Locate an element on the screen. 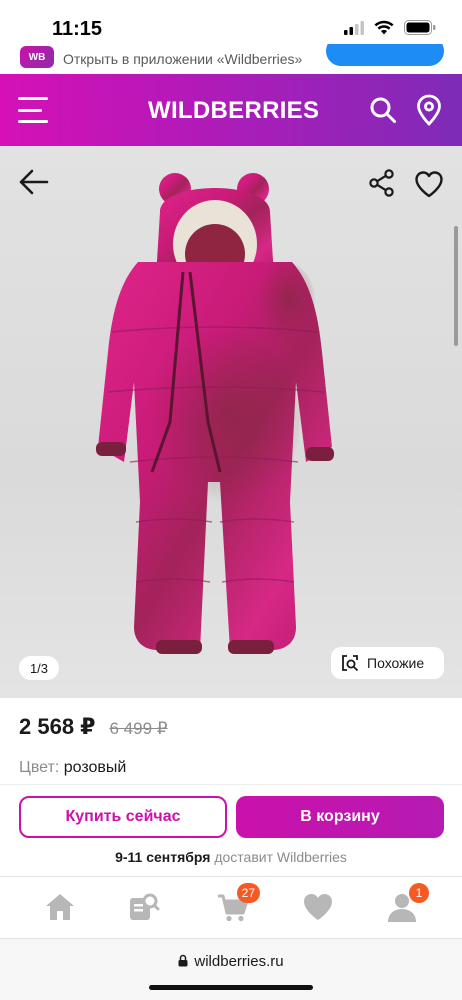 The width and height of the screenshot is (462, 1000). catalog-search-icon is located at coordinates (145, 906).